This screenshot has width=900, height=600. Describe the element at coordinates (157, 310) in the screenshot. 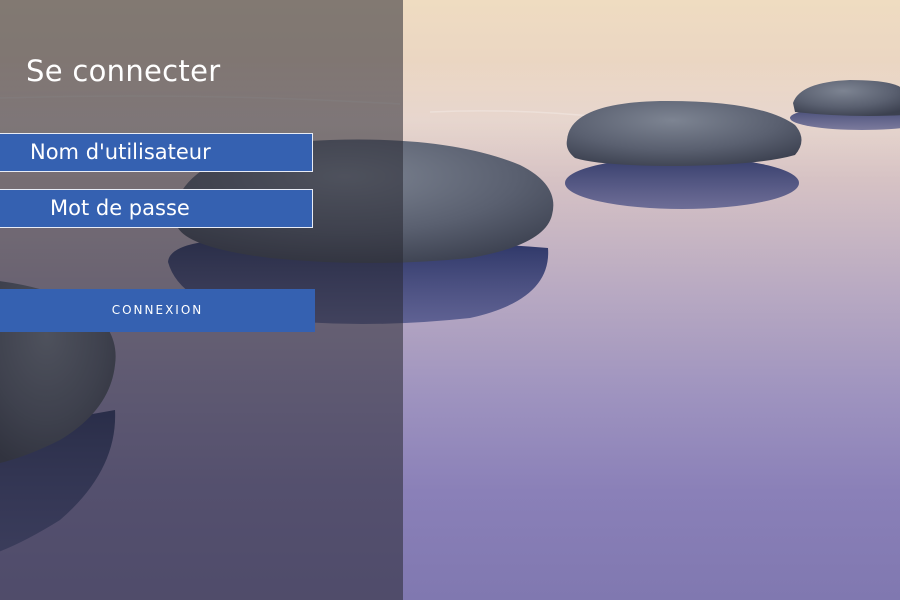

I see `login-button: CONNEXION` at that location.